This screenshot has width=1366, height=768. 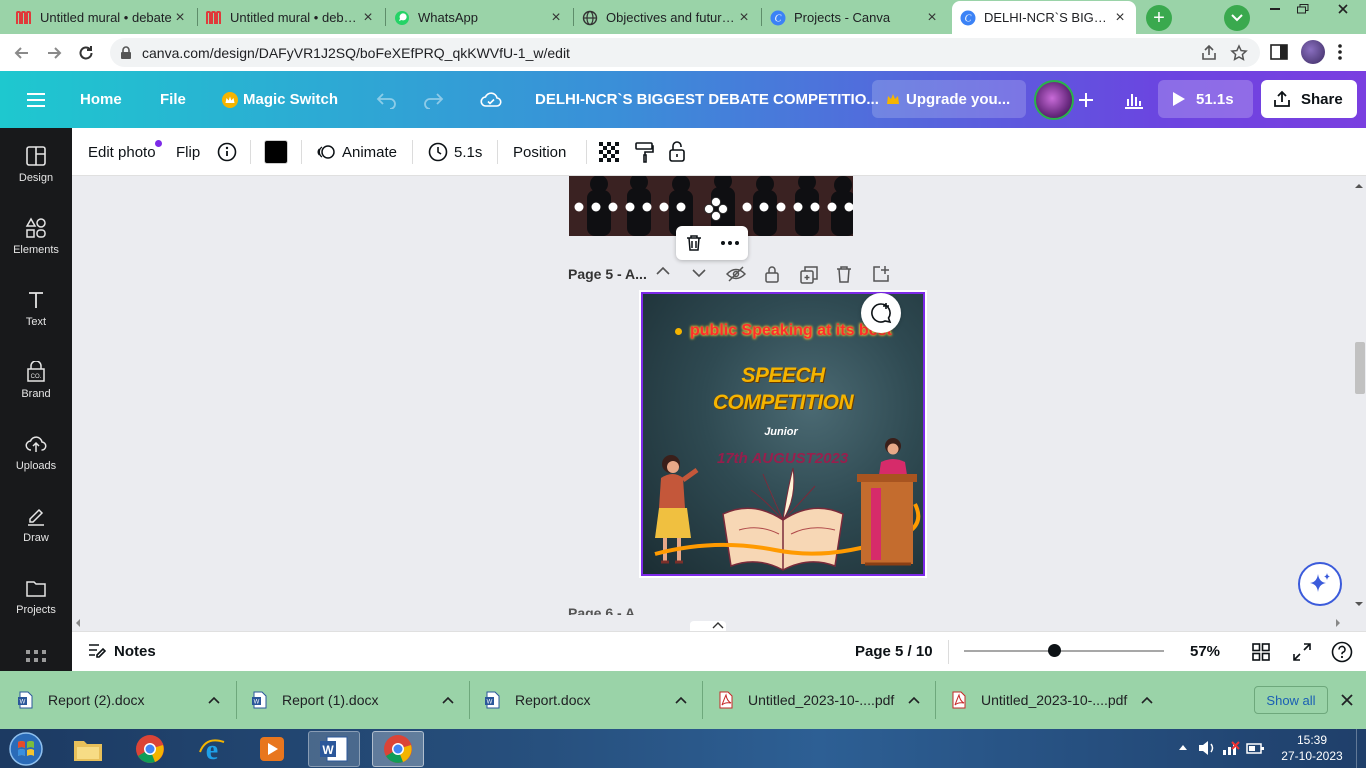 What do you see at coordinates (1342, 652) in the screenshot?
I see `help-icon` at bounding box center [1342, 652].